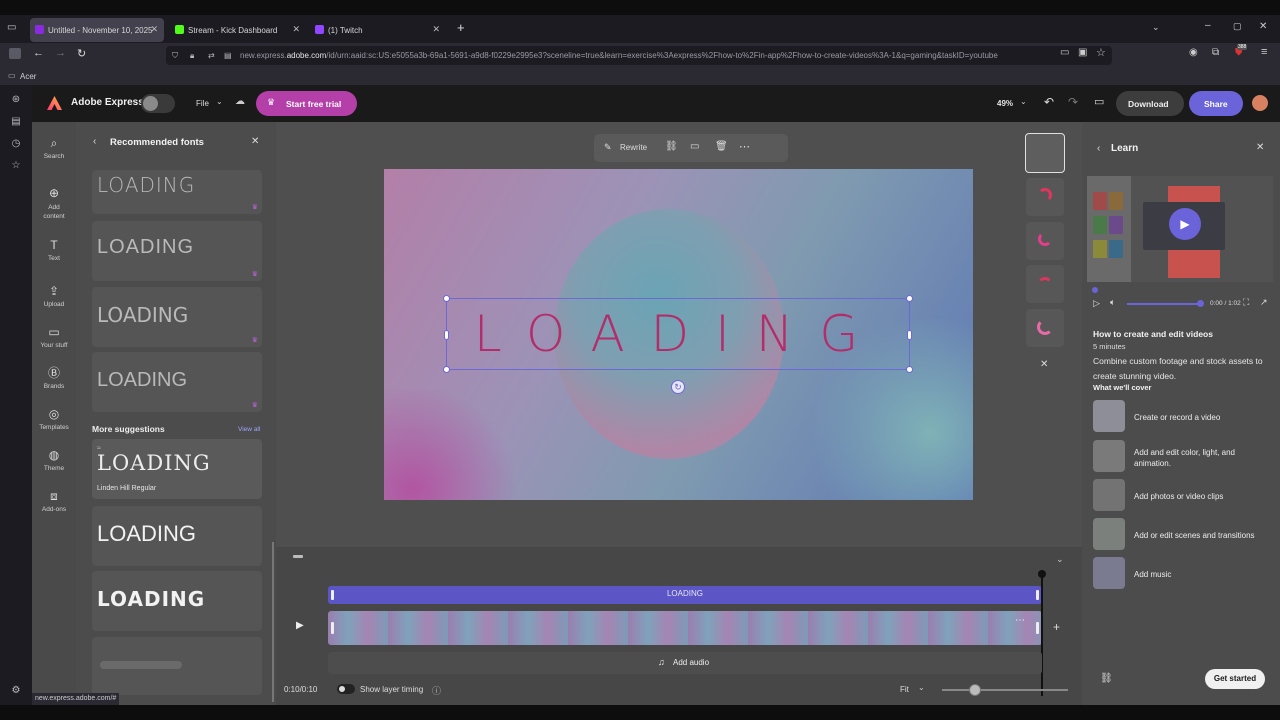 This screenshot has height=720, width=1280. I want to click on tab-twitch: (1) Twitch ✕, so click(378, 30).